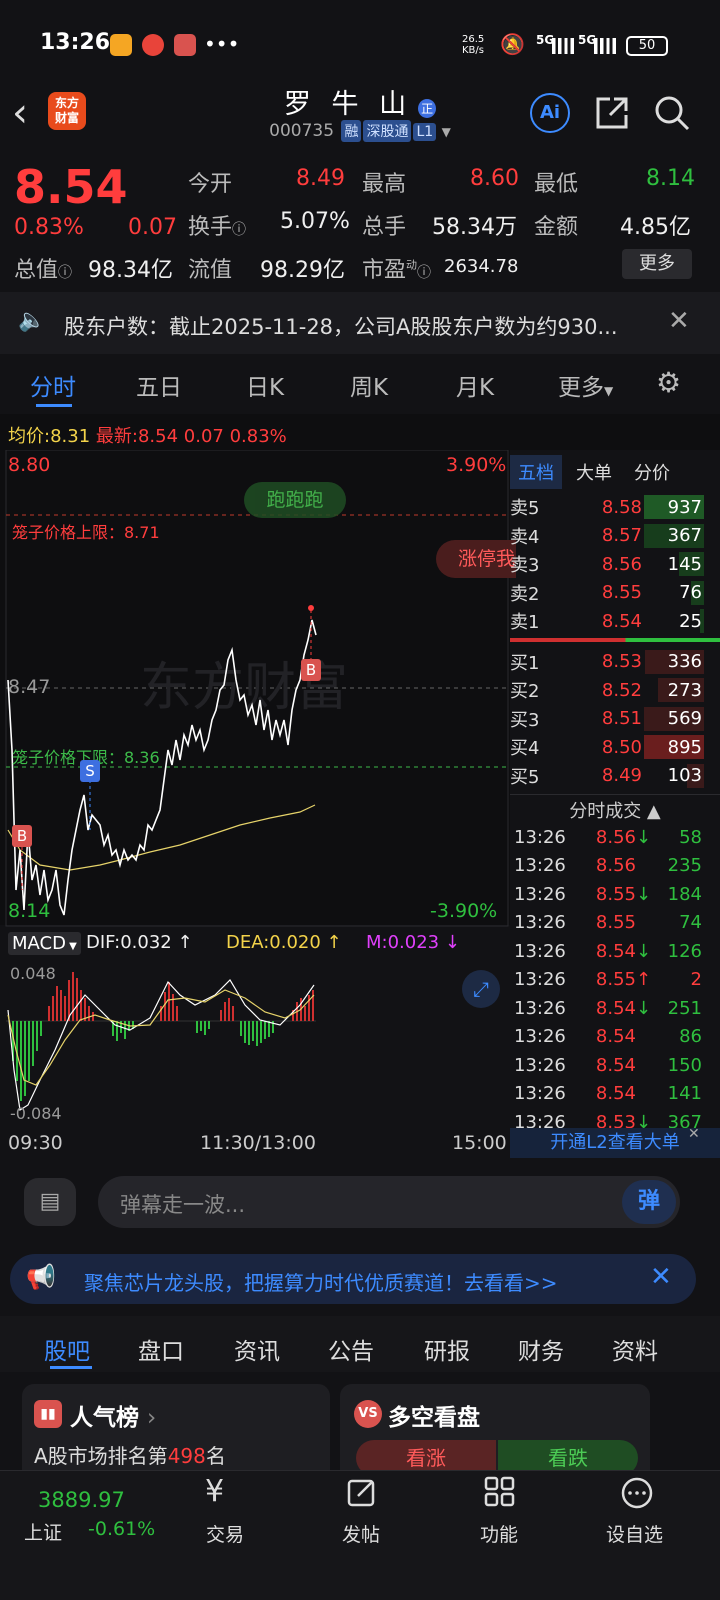 The width and height of the screenshot is (720, 1600). What do you see at coordinates (684, 1065) in the screenshot?
I see `trade-volume: 150` at bounding box center [684, 1065].